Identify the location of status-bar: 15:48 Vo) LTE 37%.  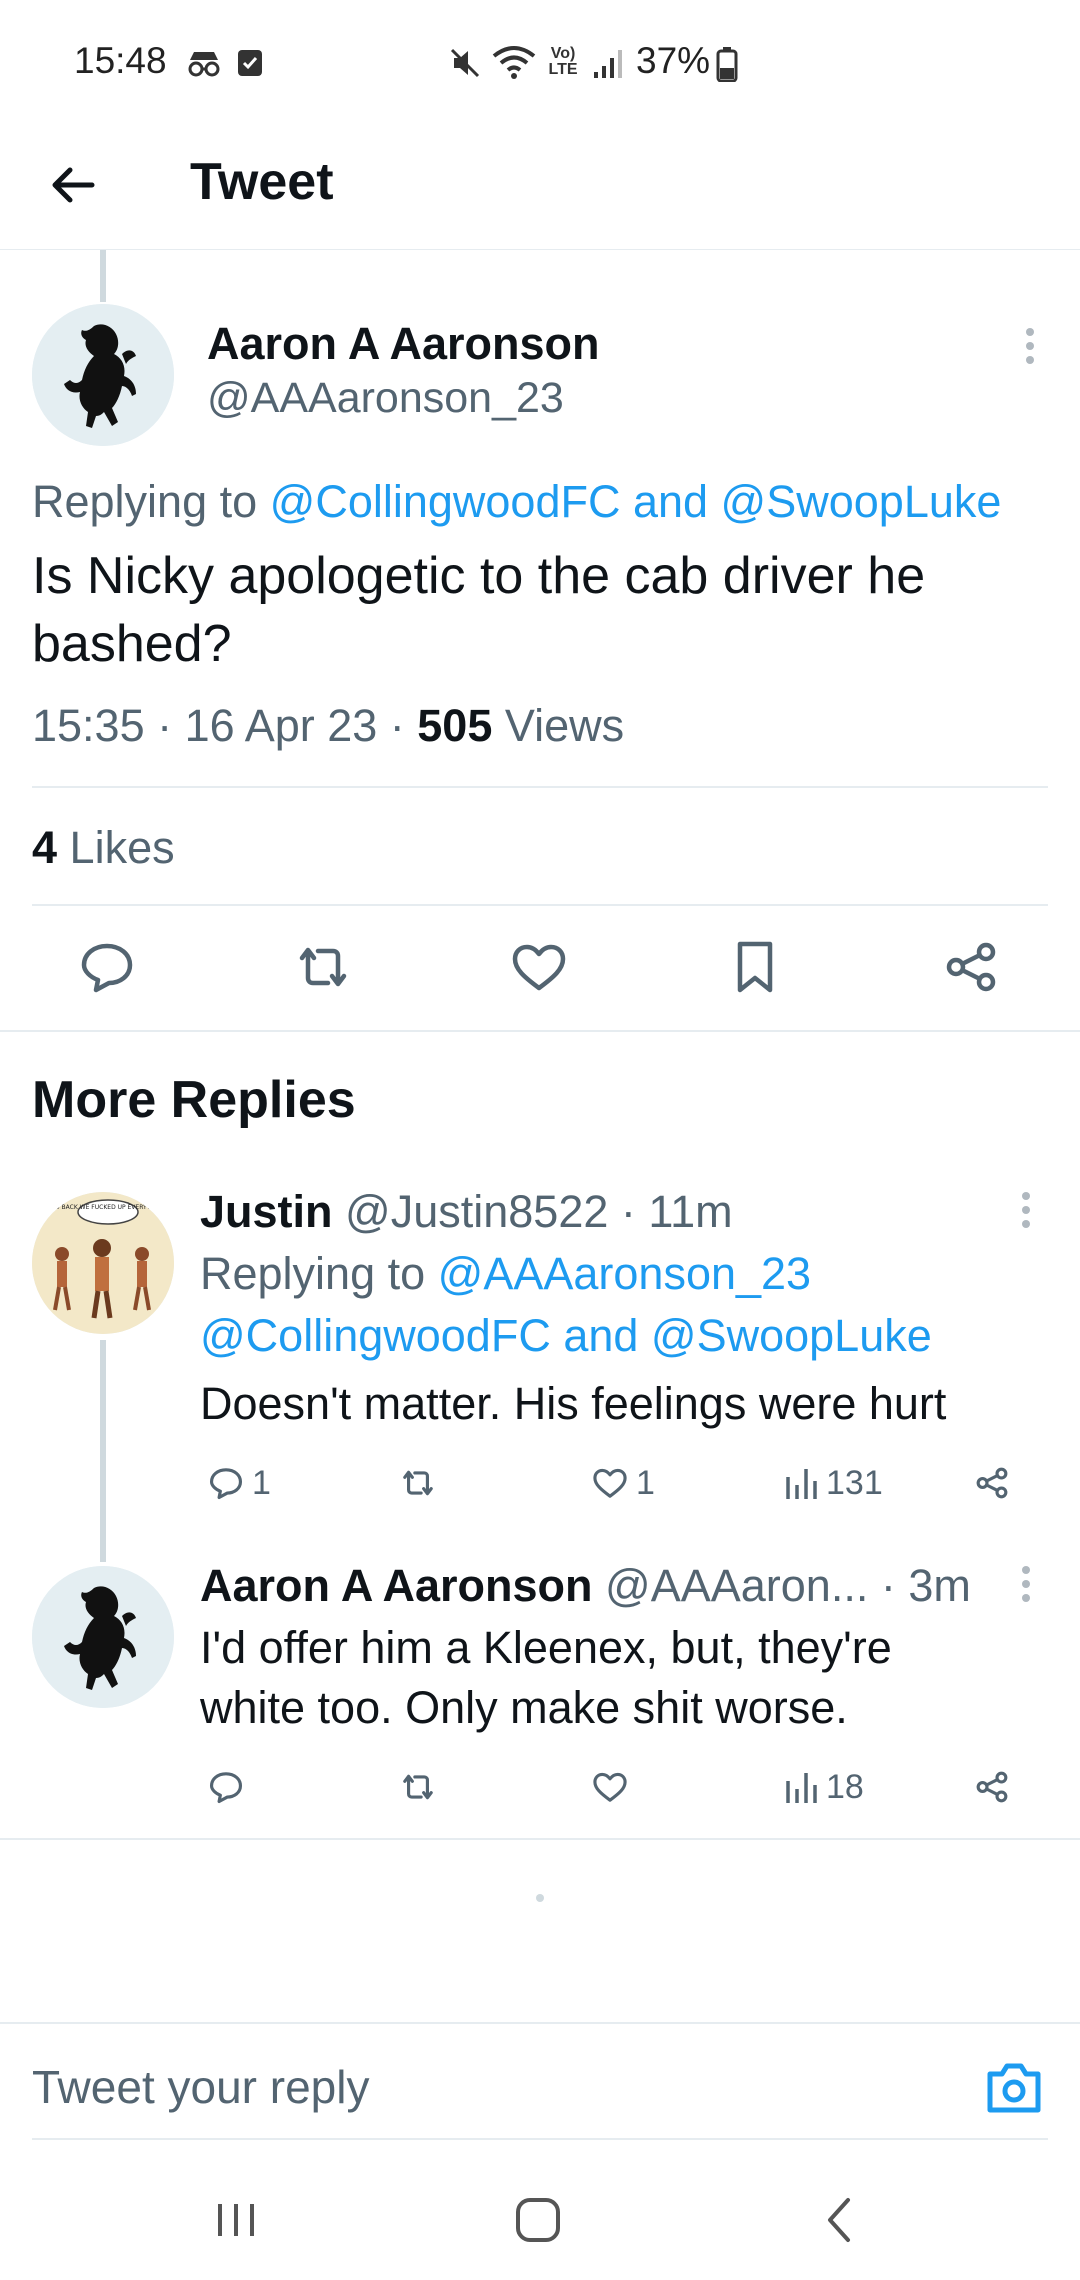
(540, 60).